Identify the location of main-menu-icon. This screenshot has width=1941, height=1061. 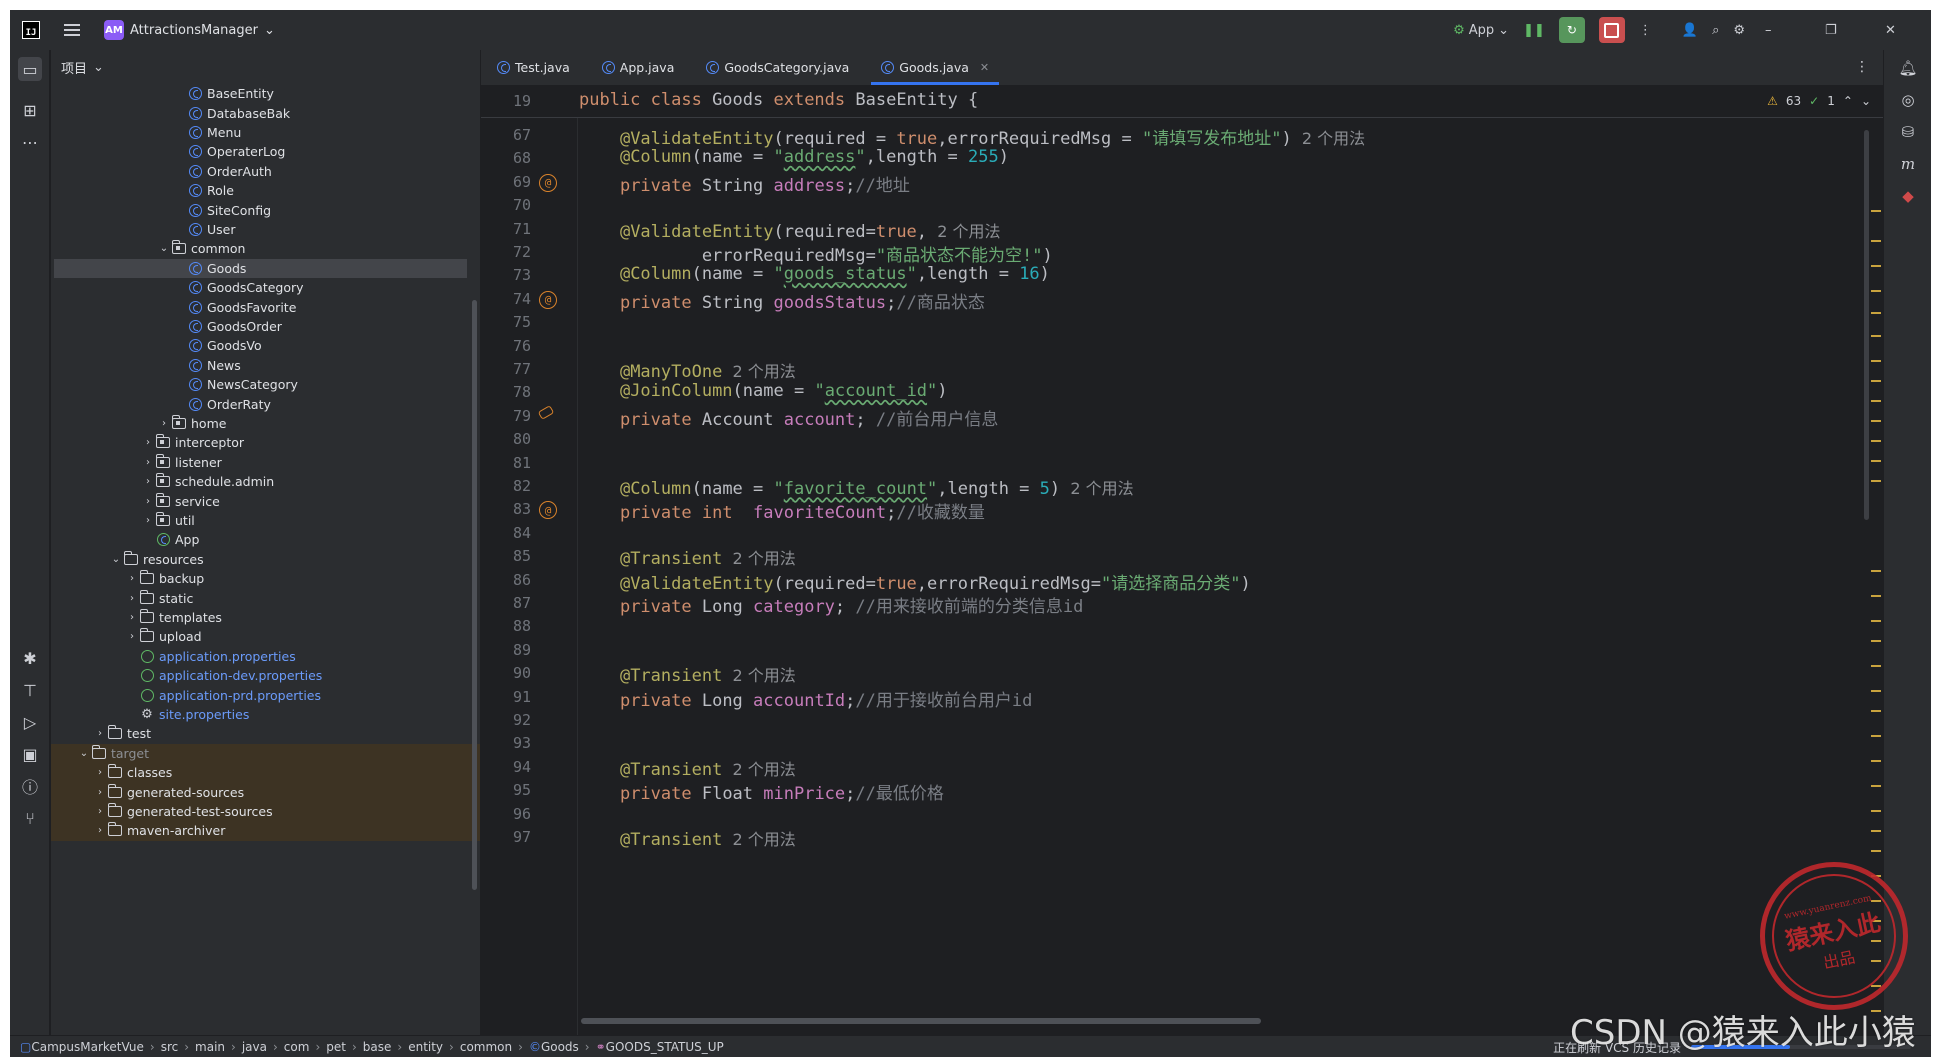
(72, 30).